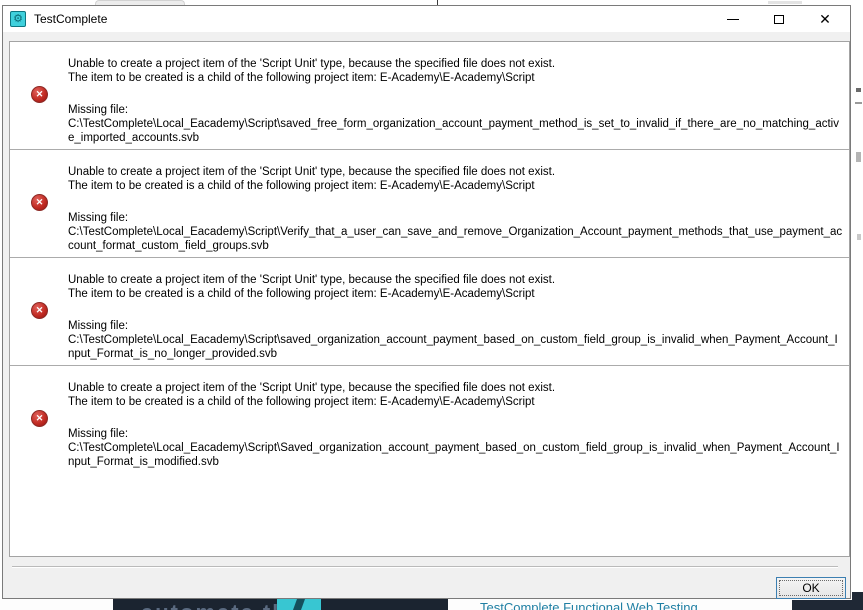 The image size is (863, 610). I want to click on close-button: ✕, so click(825, 19).